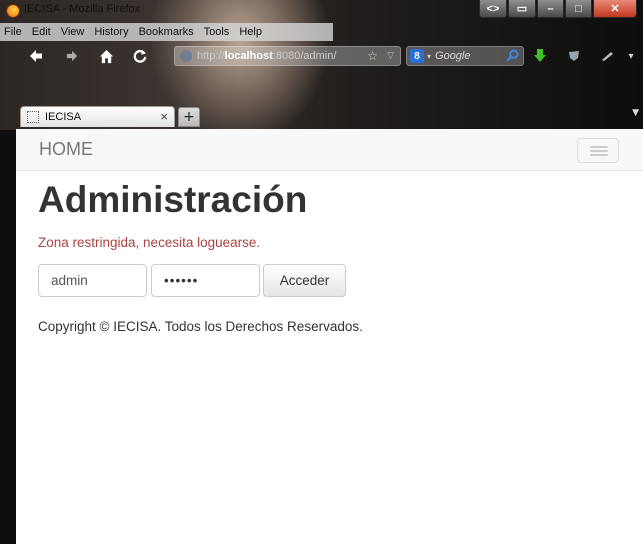 Image resolution: width=643 pixels, height=544 pixels. I want to click on tab-label: IECISA, so click(63, 117).